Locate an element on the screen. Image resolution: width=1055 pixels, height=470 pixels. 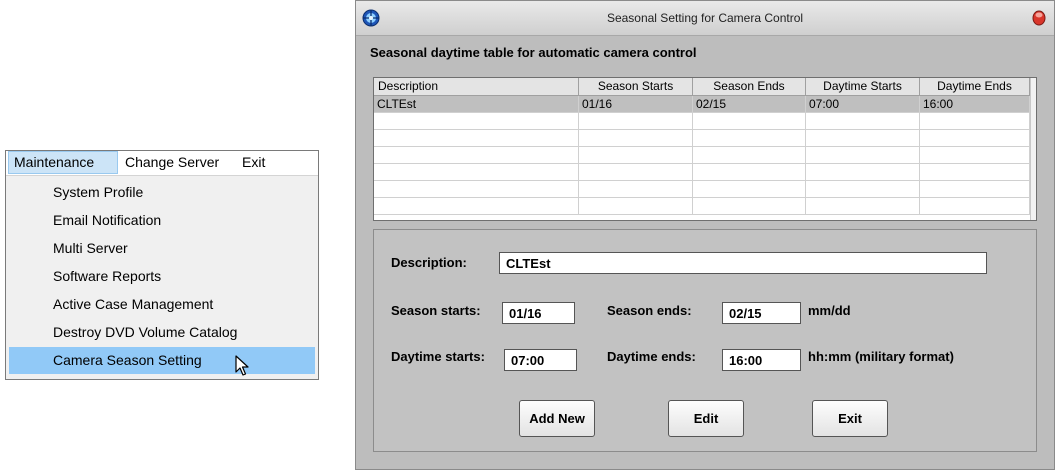
edit-button: Edit is located at coordinates (706, 418).